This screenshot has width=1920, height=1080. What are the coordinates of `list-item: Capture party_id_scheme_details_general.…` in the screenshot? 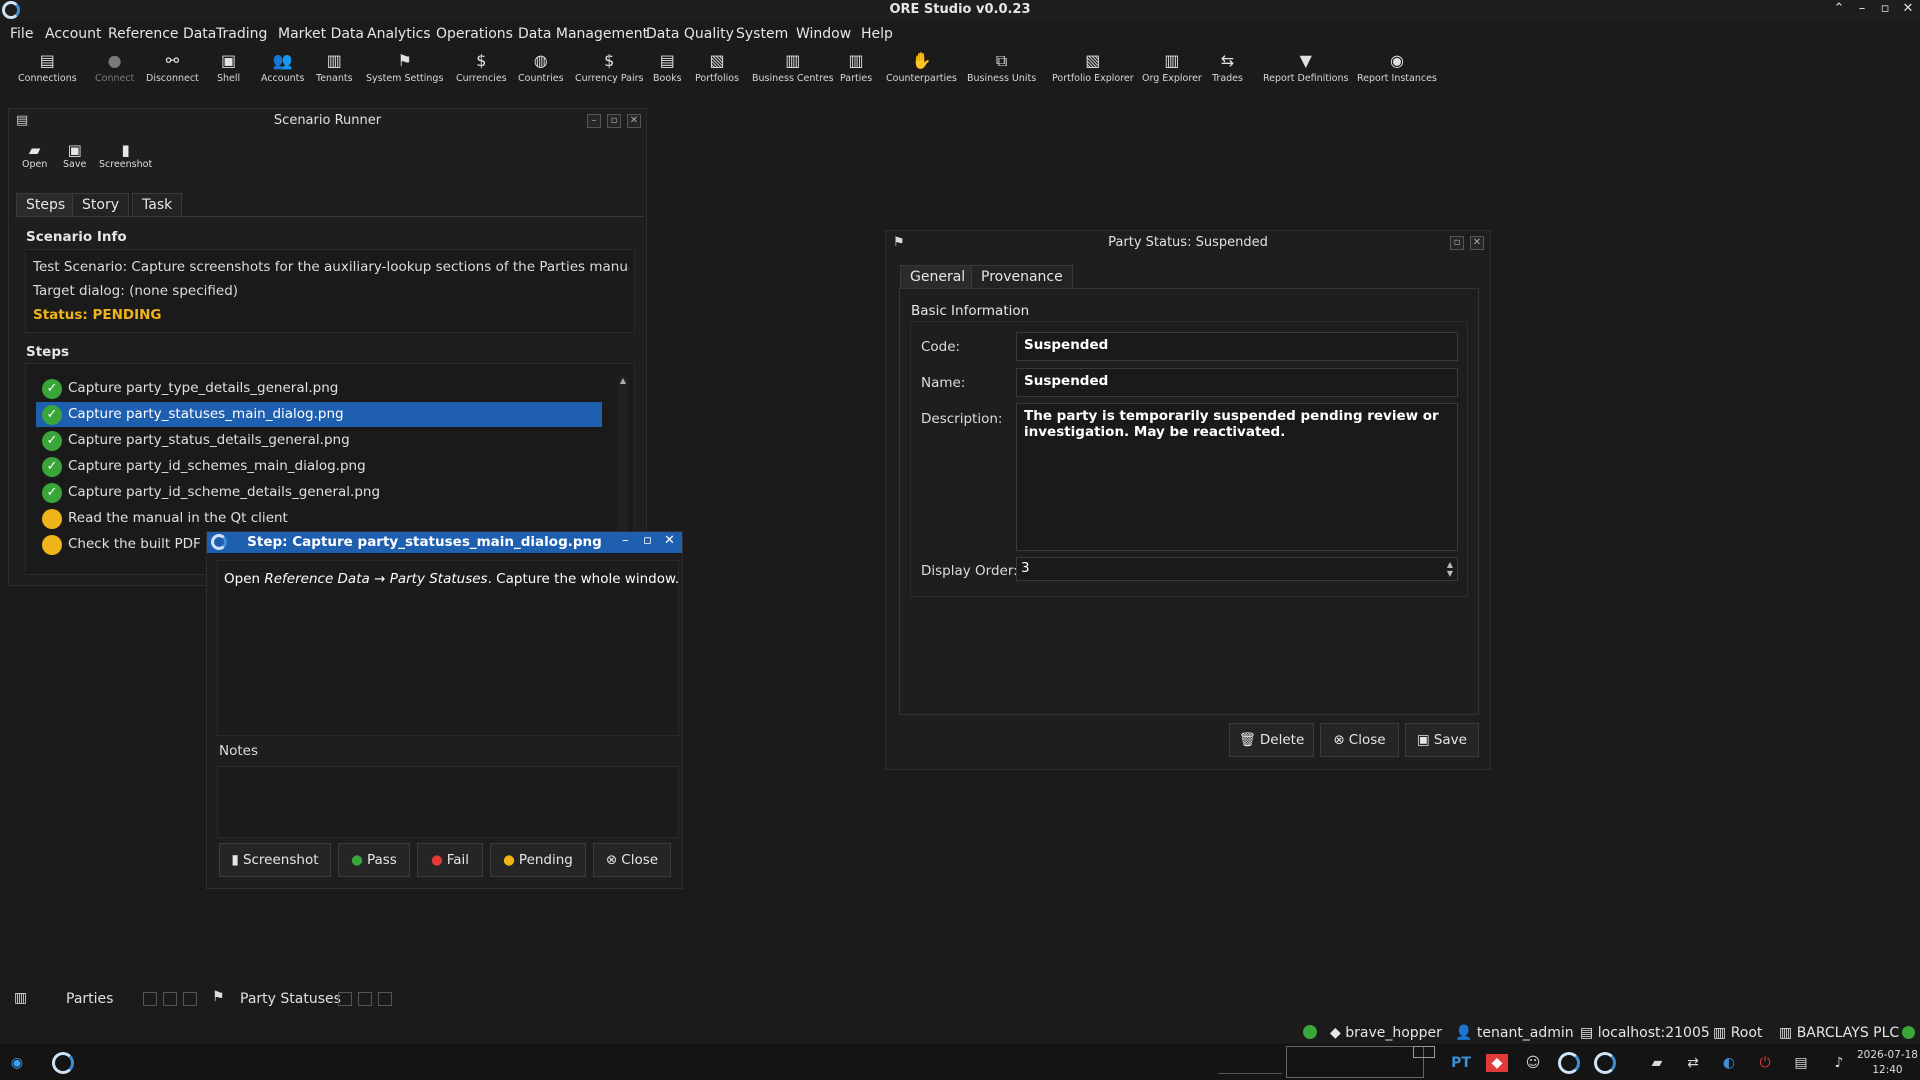 It's located at (319, 492).